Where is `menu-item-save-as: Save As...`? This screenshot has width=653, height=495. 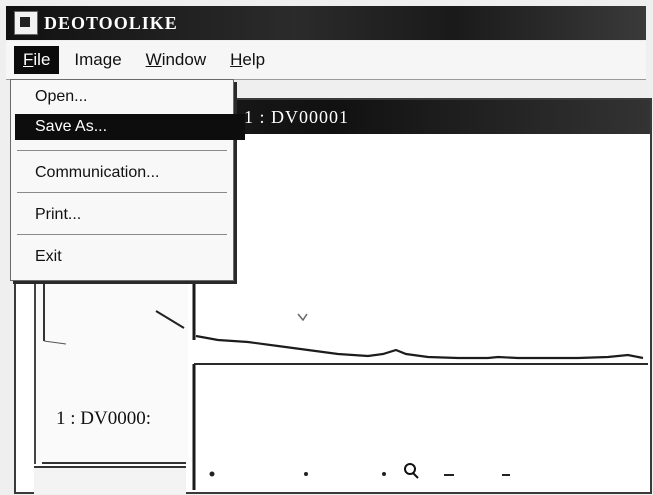 menu-item-save-as: Save As... is located at coordinates (130, 127).